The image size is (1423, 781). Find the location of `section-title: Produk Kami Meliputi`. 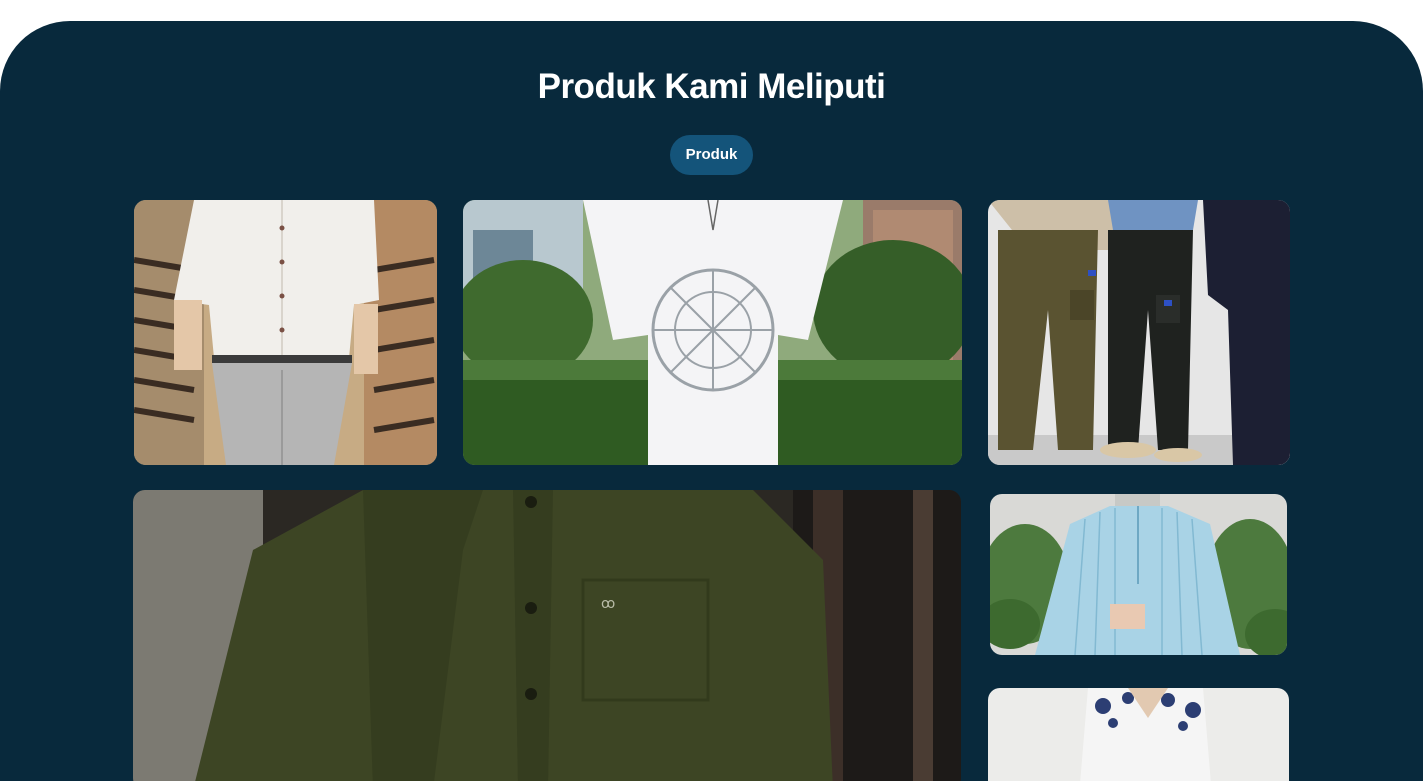

section-title: Produk Kami Meliputi is located at coordinates (711, 86).